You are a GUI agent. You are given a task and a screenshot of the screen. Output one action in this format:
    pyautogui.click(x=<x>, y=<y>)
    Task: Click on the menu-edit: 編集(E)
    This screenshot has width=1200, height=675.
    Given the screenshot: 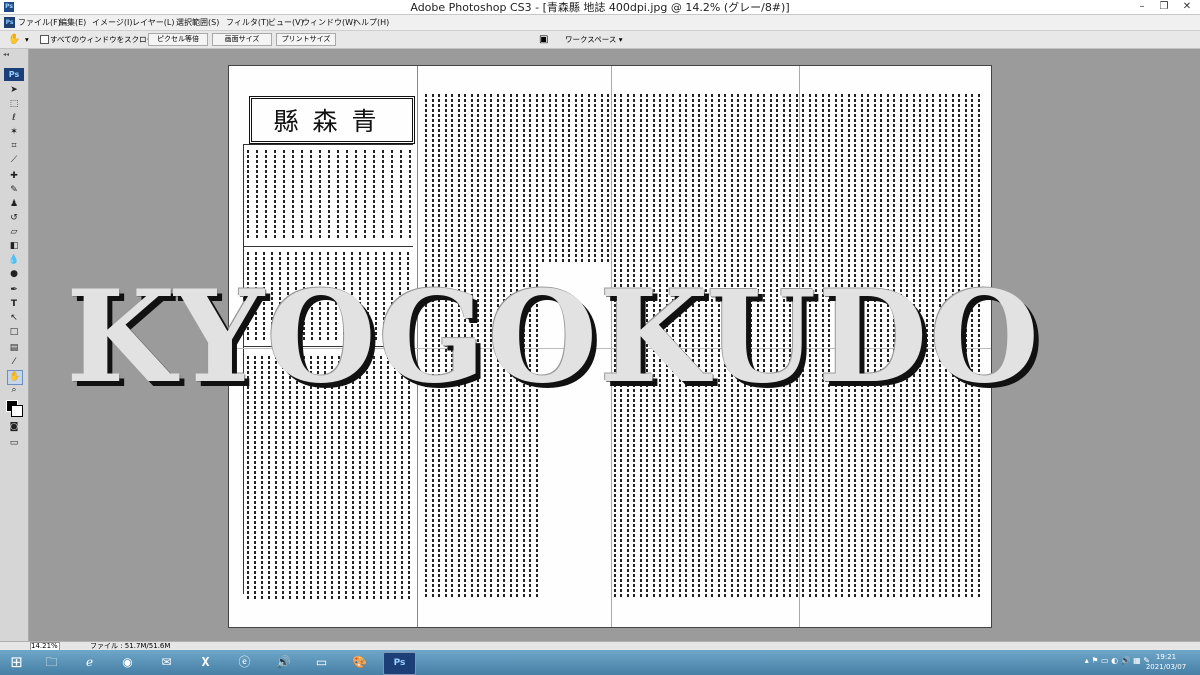 What is the action you would take?
    pyautogui.click(x=72, y=22)
    